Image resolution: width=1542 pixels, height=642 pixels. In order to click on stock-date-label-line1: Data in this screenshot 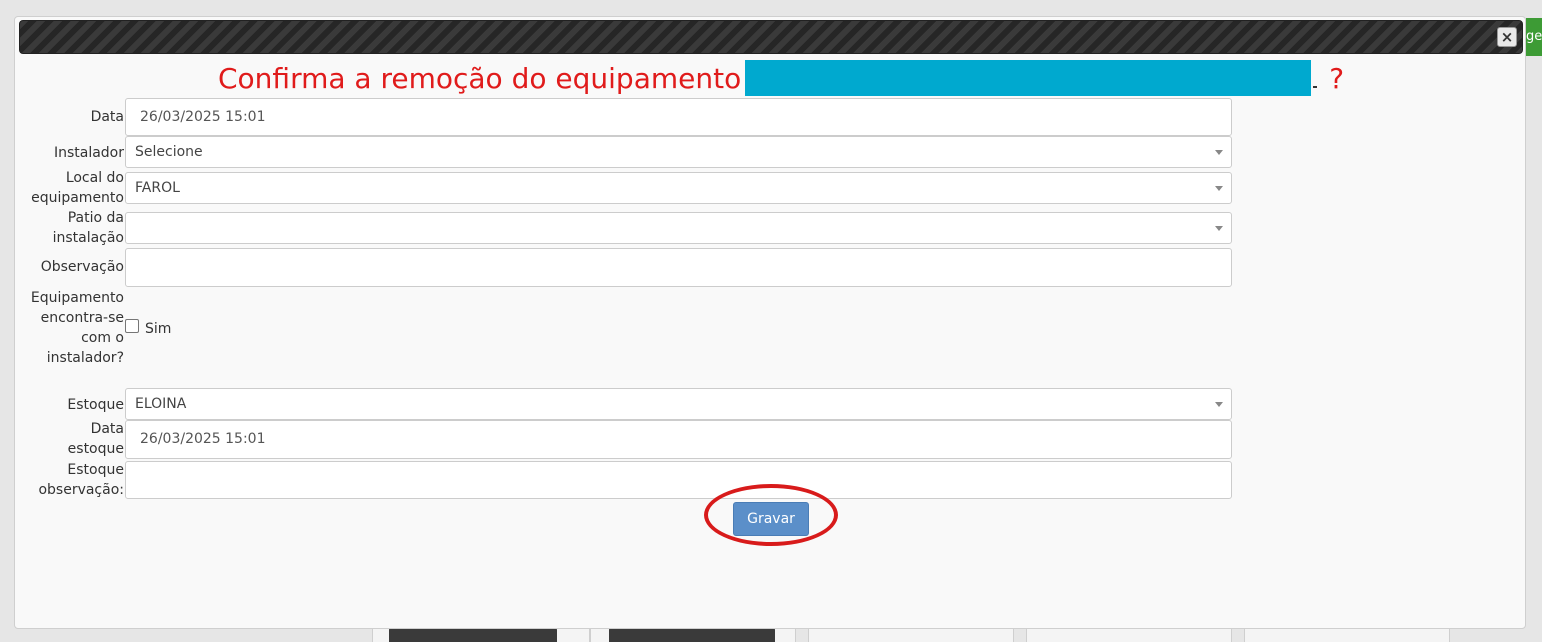, I will do `click(107, 429)`.